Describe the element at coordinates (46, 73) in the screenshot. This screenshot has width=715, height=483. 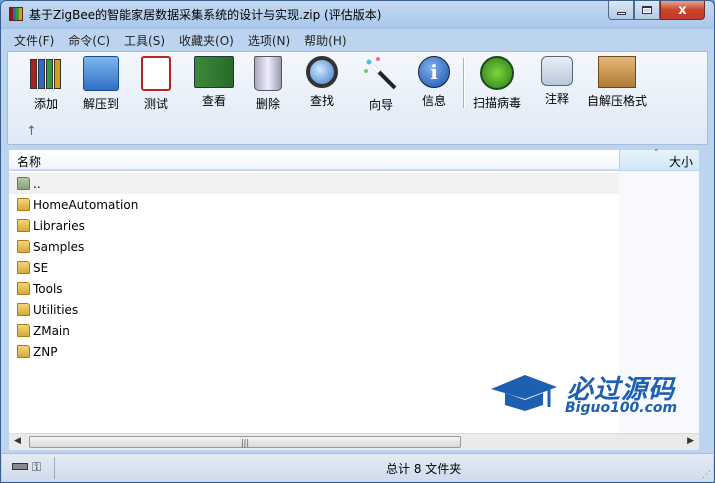
I see `add-archive-icon` at that location.